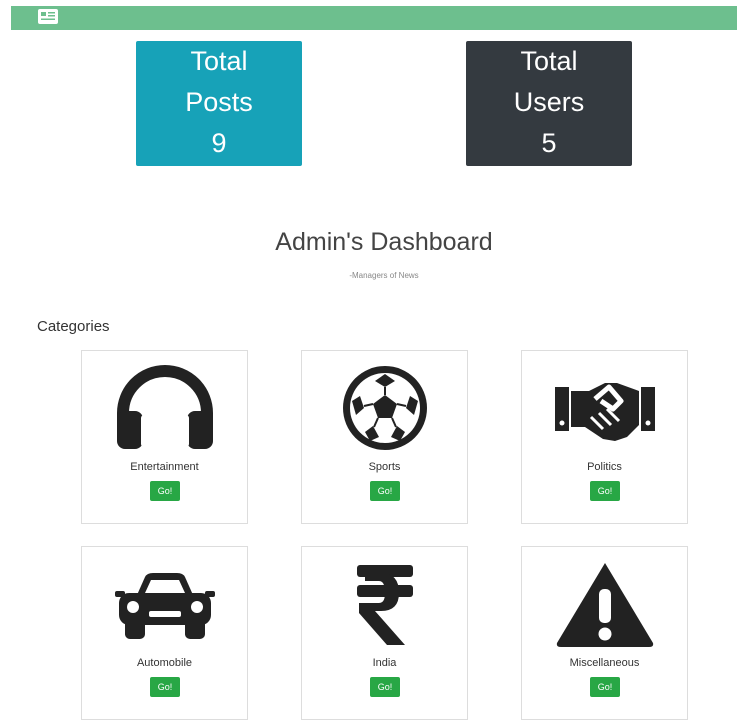 Image resolution: width=737 pixels, height=720 pixels. Describe the element at coordinates (48, 16) in the screenshot. I see `newspaper-icon` at that location.